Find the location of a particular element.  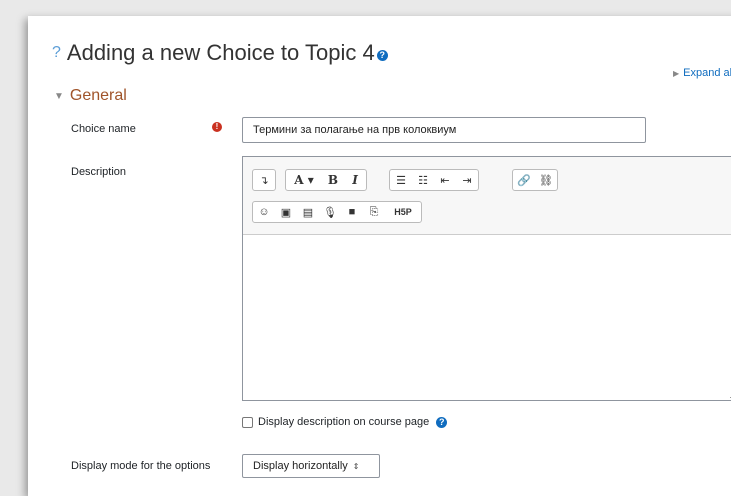

paragraph-icon: ↴ is located at coordinates (264, 180).